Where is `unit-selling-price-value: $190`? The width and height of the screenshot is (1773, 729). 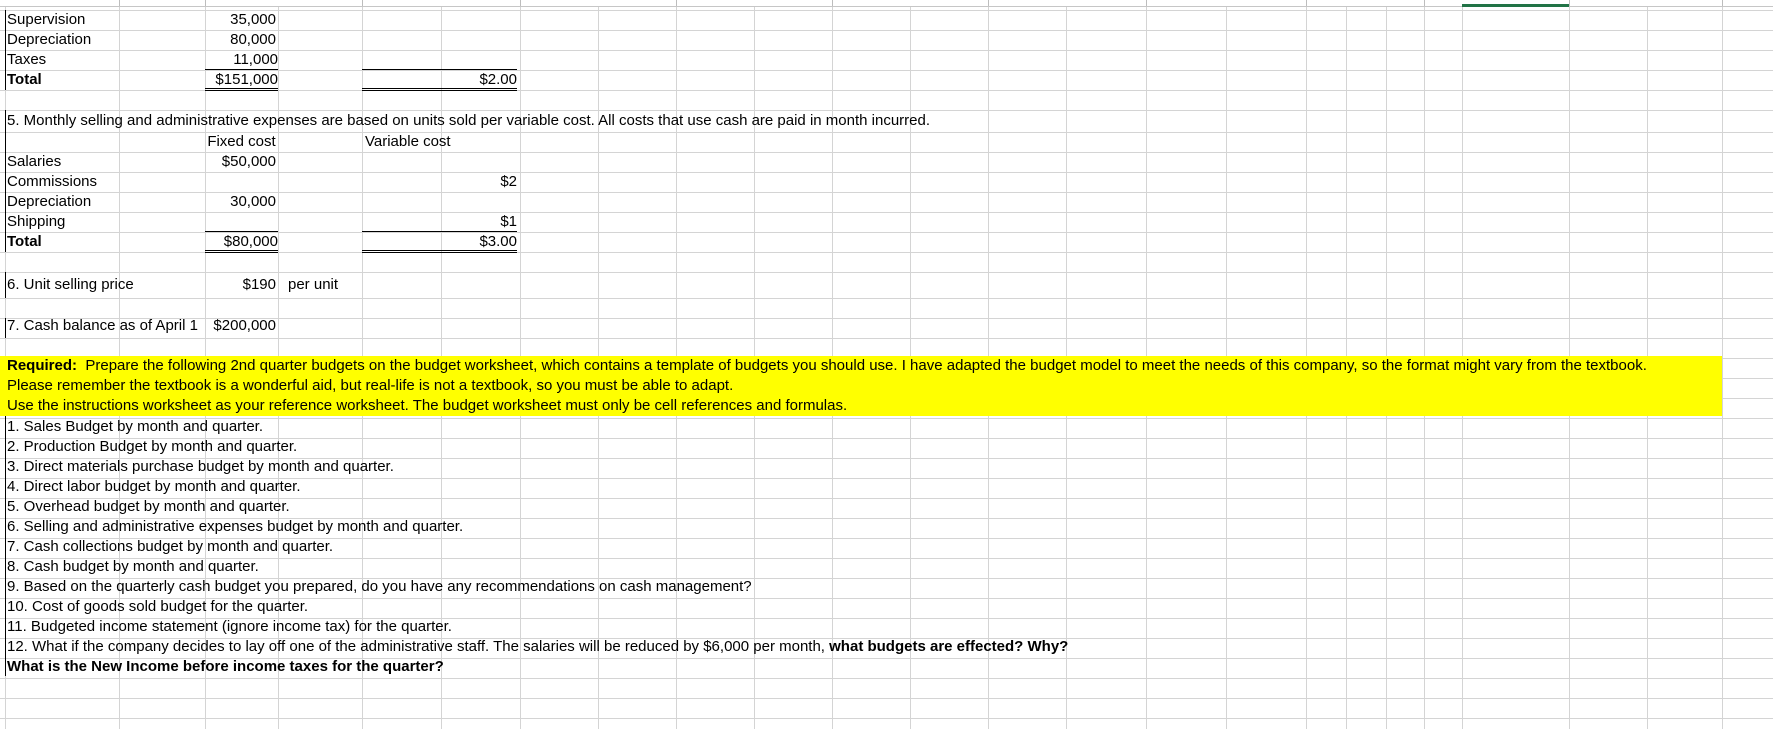 unit-selling-price-value: $190 is located at coordinates (240, 285).